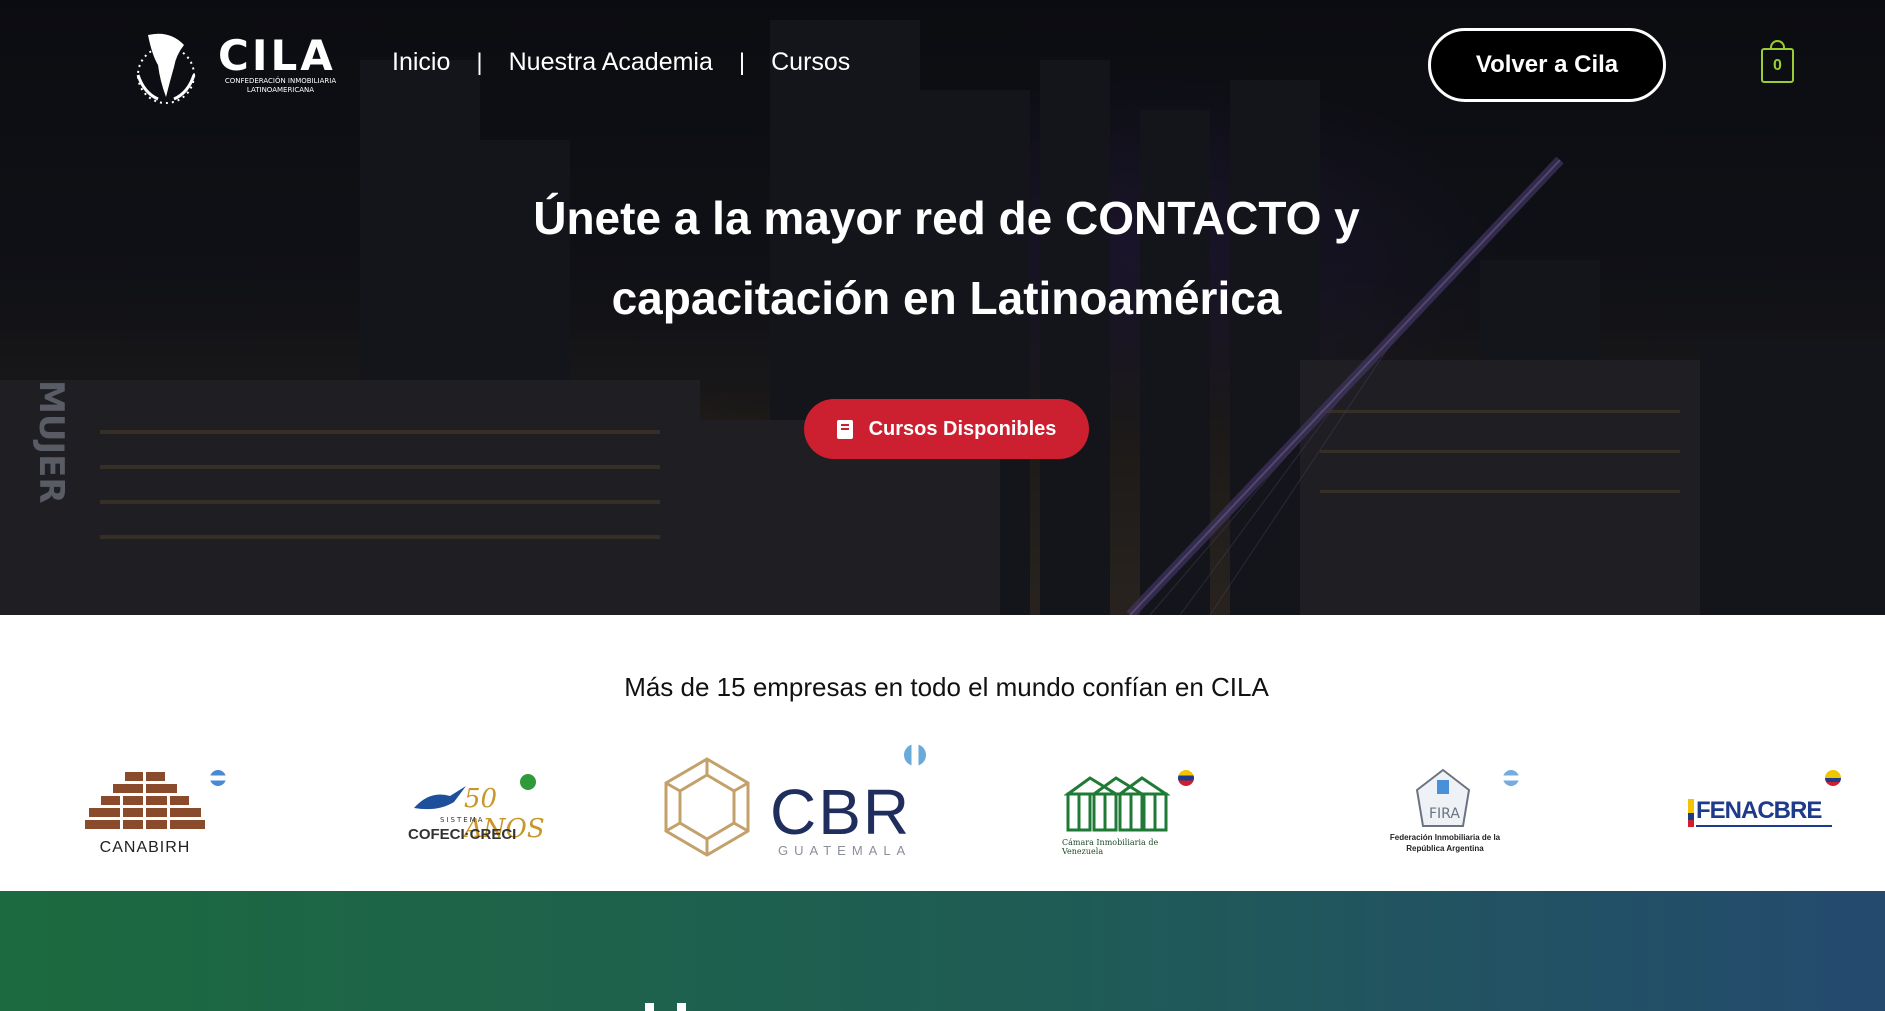 This screenshot has height=1011, width=1885. Describe the element at coordinates (145, 847) in the screenshot. I see `canabirh-label: CANABIRH` at that location.